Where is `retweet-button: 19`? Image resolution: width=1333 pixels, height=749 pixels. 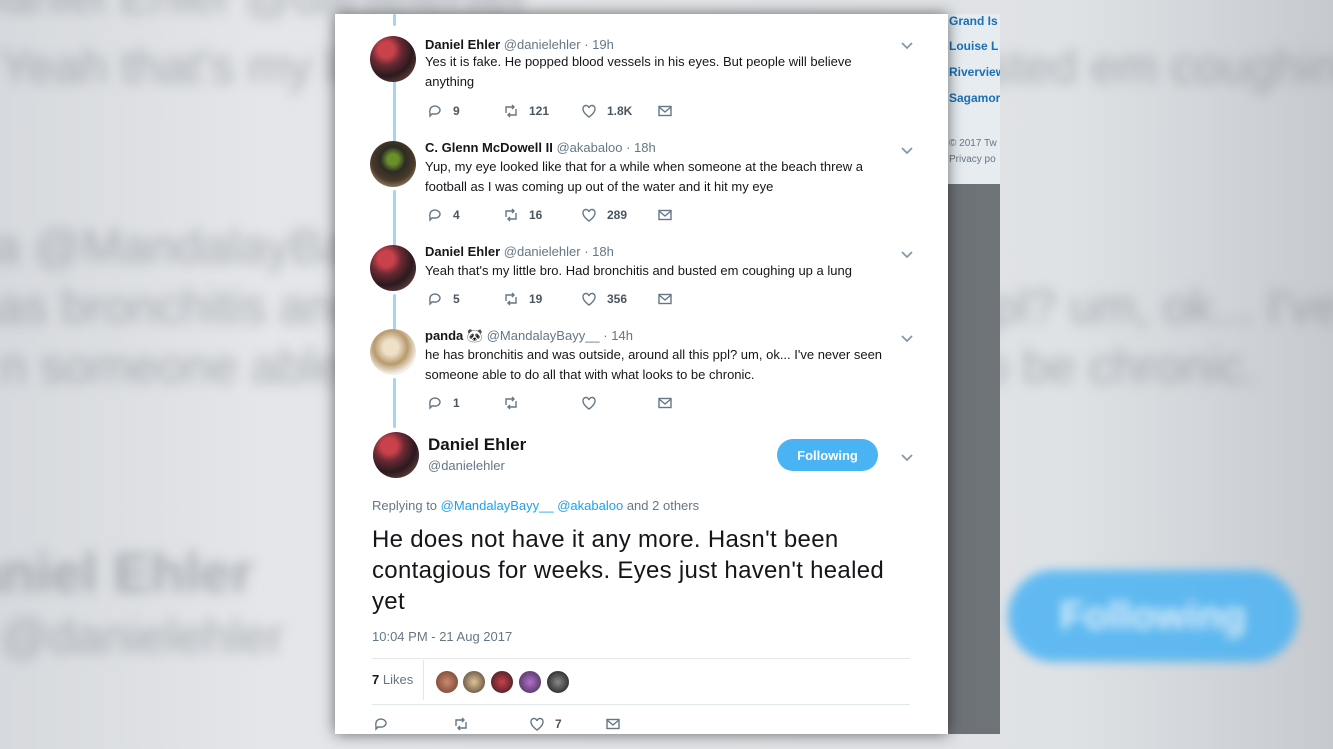
retweet-button: 19 is located at coordinates (522, 299).